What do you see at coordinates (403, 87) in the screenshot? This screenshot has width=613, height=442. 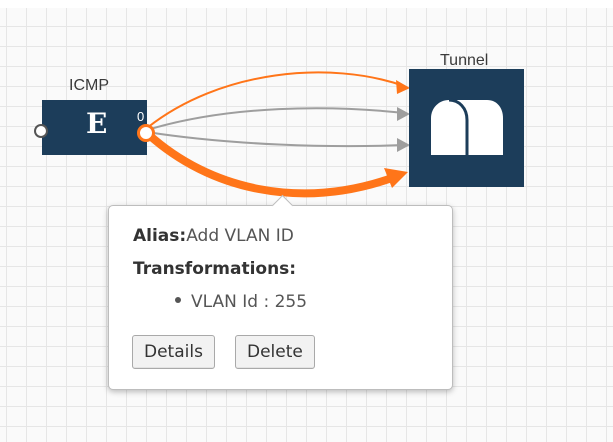 I see `arrowhead-orange-upper` at bounding box center [403, 87].